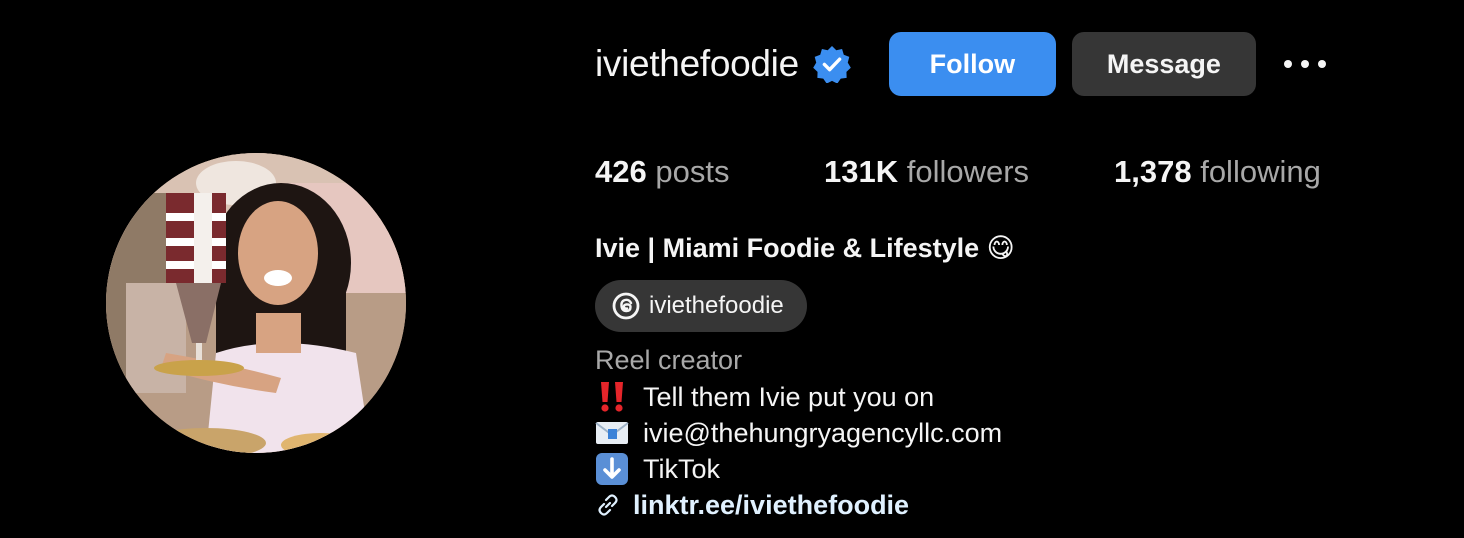 The image size is (1464, 538). I want to click on full-name: Ivie | Miami Foodie & Lifestyle 😋, so click(805, 248).